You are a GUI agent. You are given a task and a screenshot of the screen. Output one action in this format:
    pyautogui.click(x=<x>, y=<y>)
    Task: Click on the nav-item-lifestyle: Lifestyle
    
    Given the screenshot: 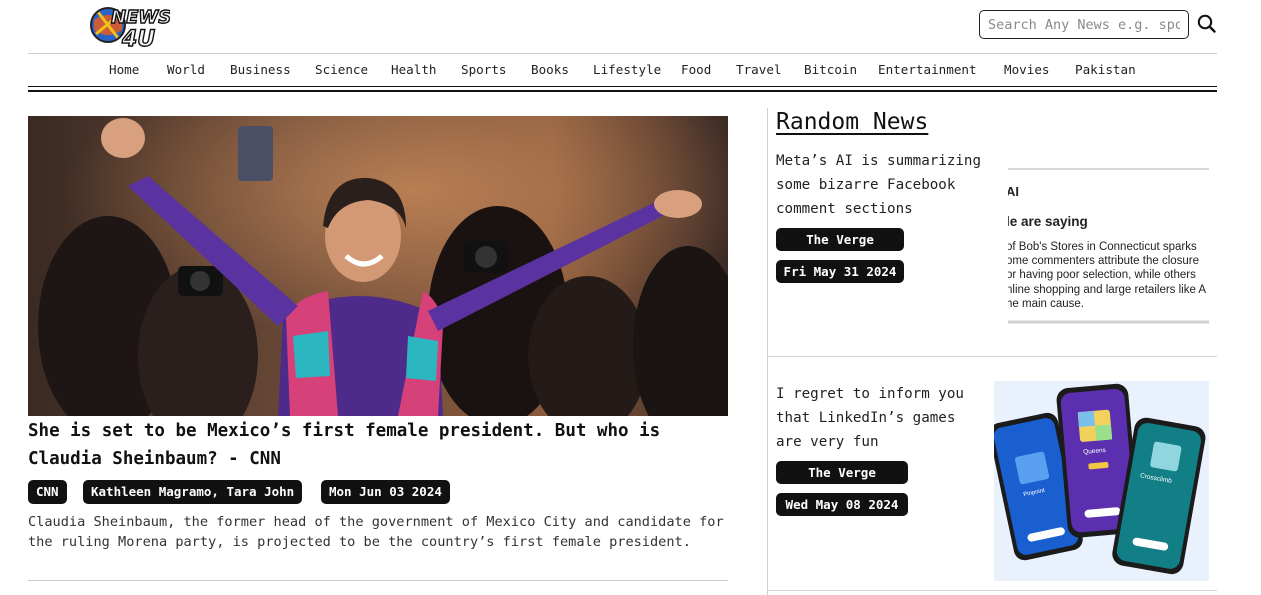 What is the action you would take?
    pyautogui.click(x=627, y=69)
    